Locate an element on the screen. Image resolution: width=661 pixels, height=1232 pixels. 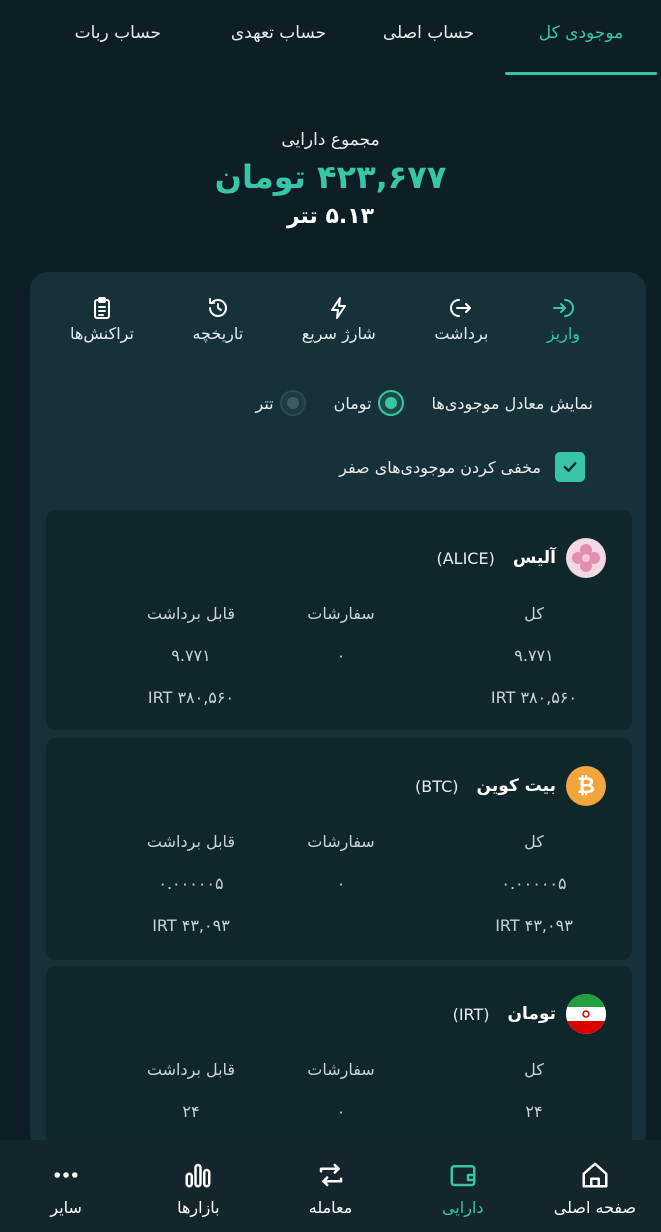
asset-name: تومان is located at coordinates (531, 1014).